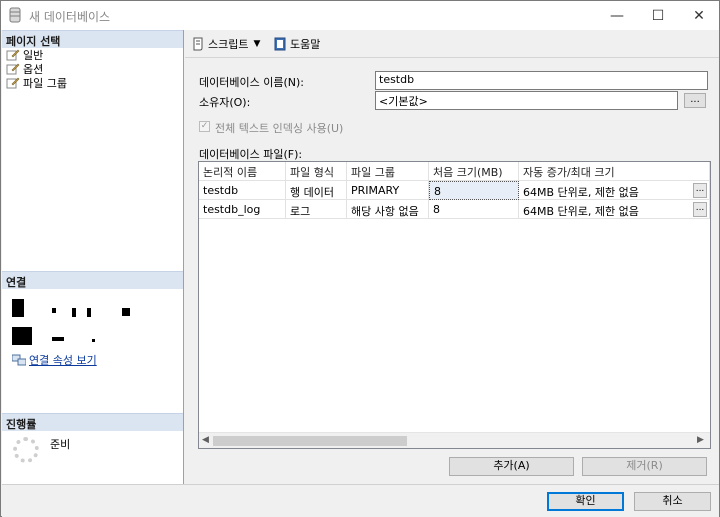  I want to click on page-item-general: 일반, so click(24, 55).